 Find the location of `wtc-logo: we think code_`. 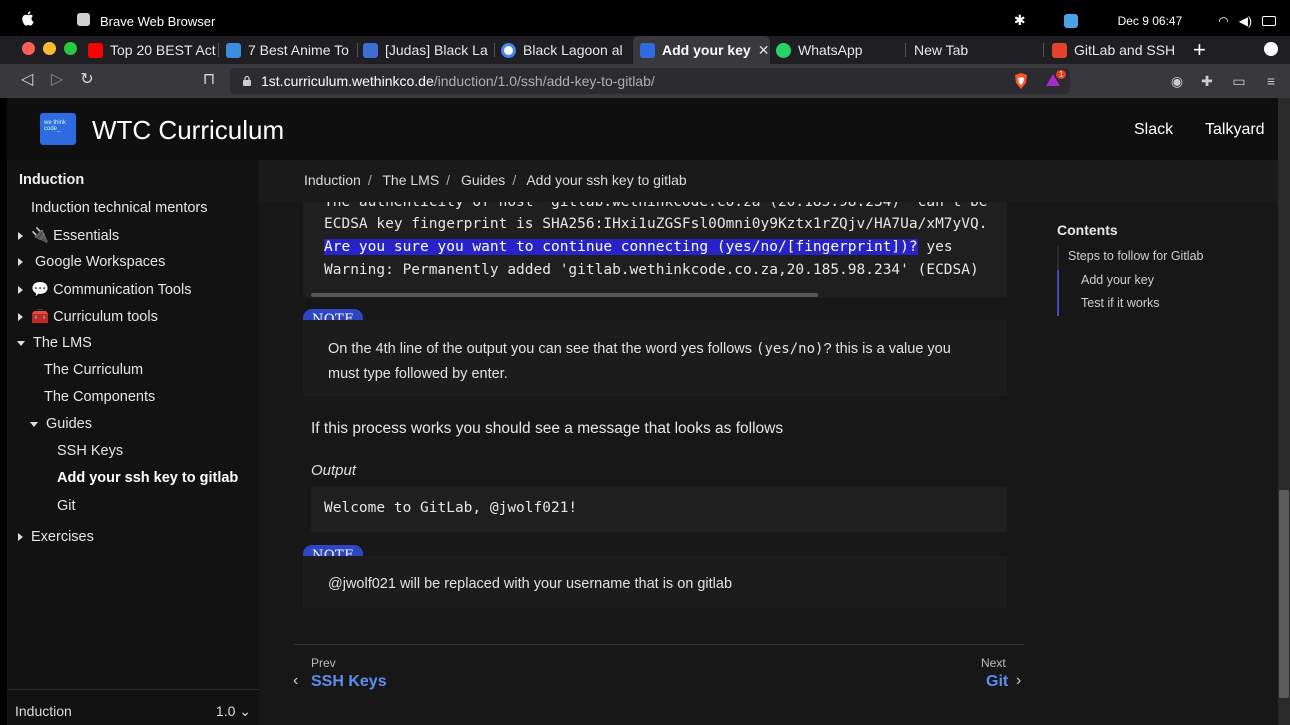

wtc-logo: we think code_ is located at coordinates (58, 129).